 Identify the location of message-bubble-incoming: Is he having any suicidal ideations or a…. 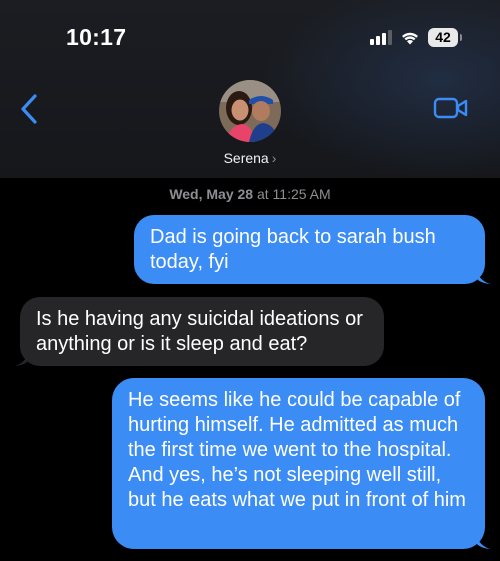
(199, 331).